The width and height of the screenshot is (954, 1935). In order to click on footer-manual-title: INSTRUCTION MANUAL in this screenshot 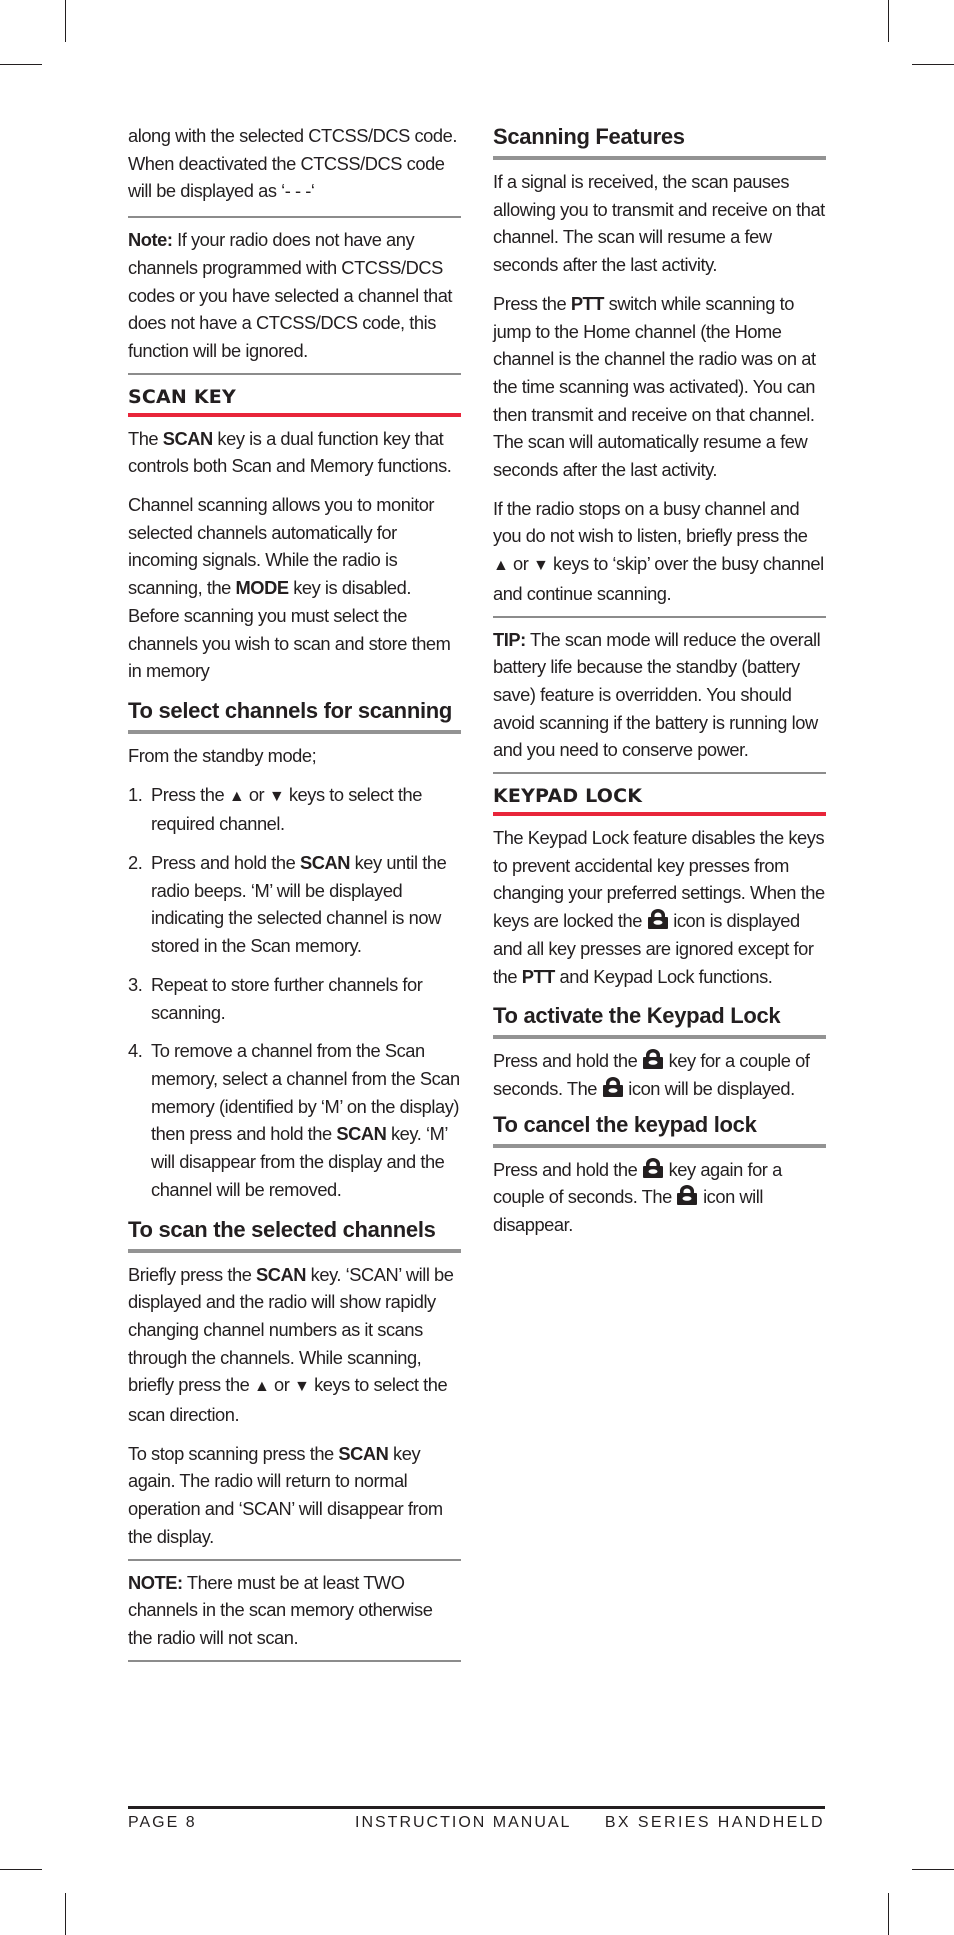, I will do `click(463, 1822)`.